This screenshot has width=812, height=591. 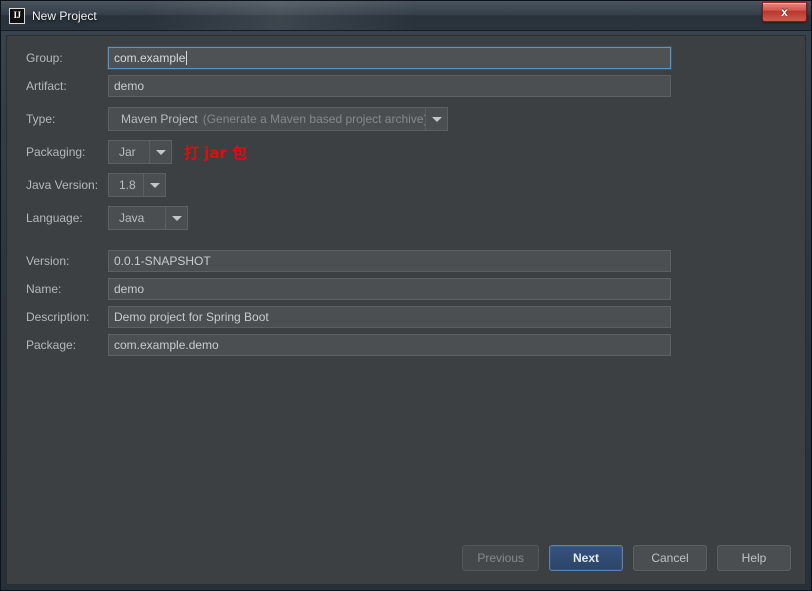 What do you see at coordinates (162, 261) in the screenshot?
I see `version-input-value: 0.0.1-SNAPSHOT` at bounding box center [162, 261].